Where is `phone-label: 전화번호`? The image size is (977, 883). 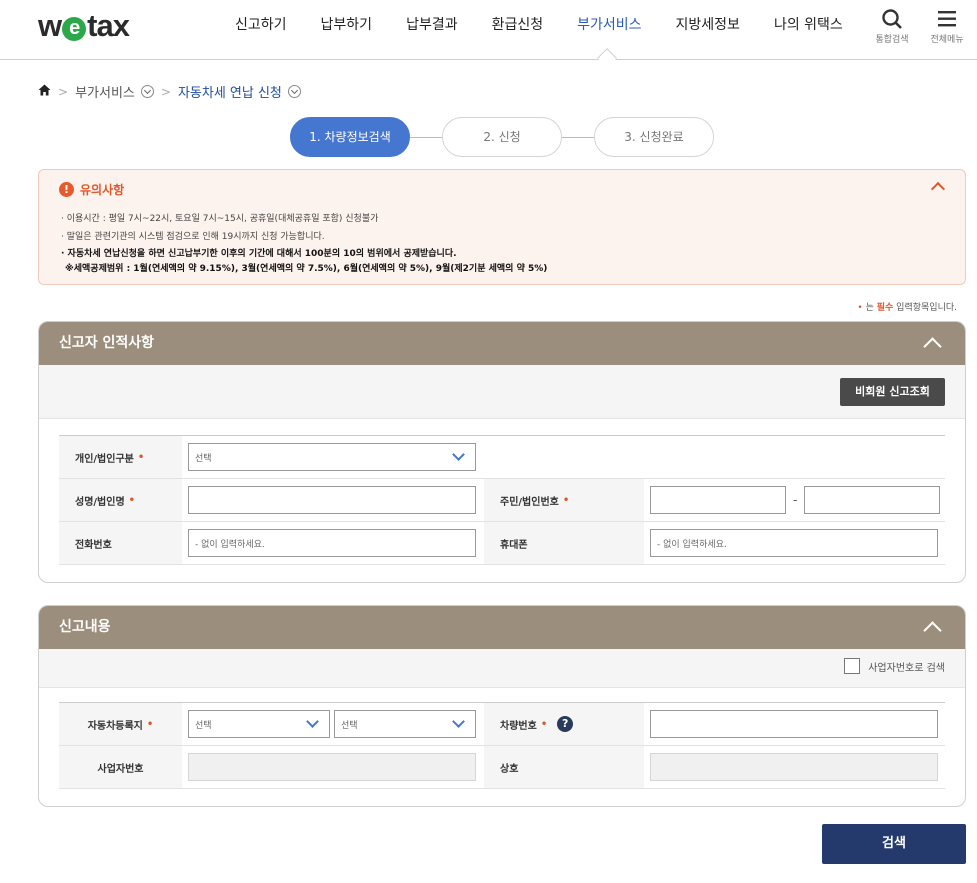
phone-label: 전화번호 is located at coordinates (120, 543).